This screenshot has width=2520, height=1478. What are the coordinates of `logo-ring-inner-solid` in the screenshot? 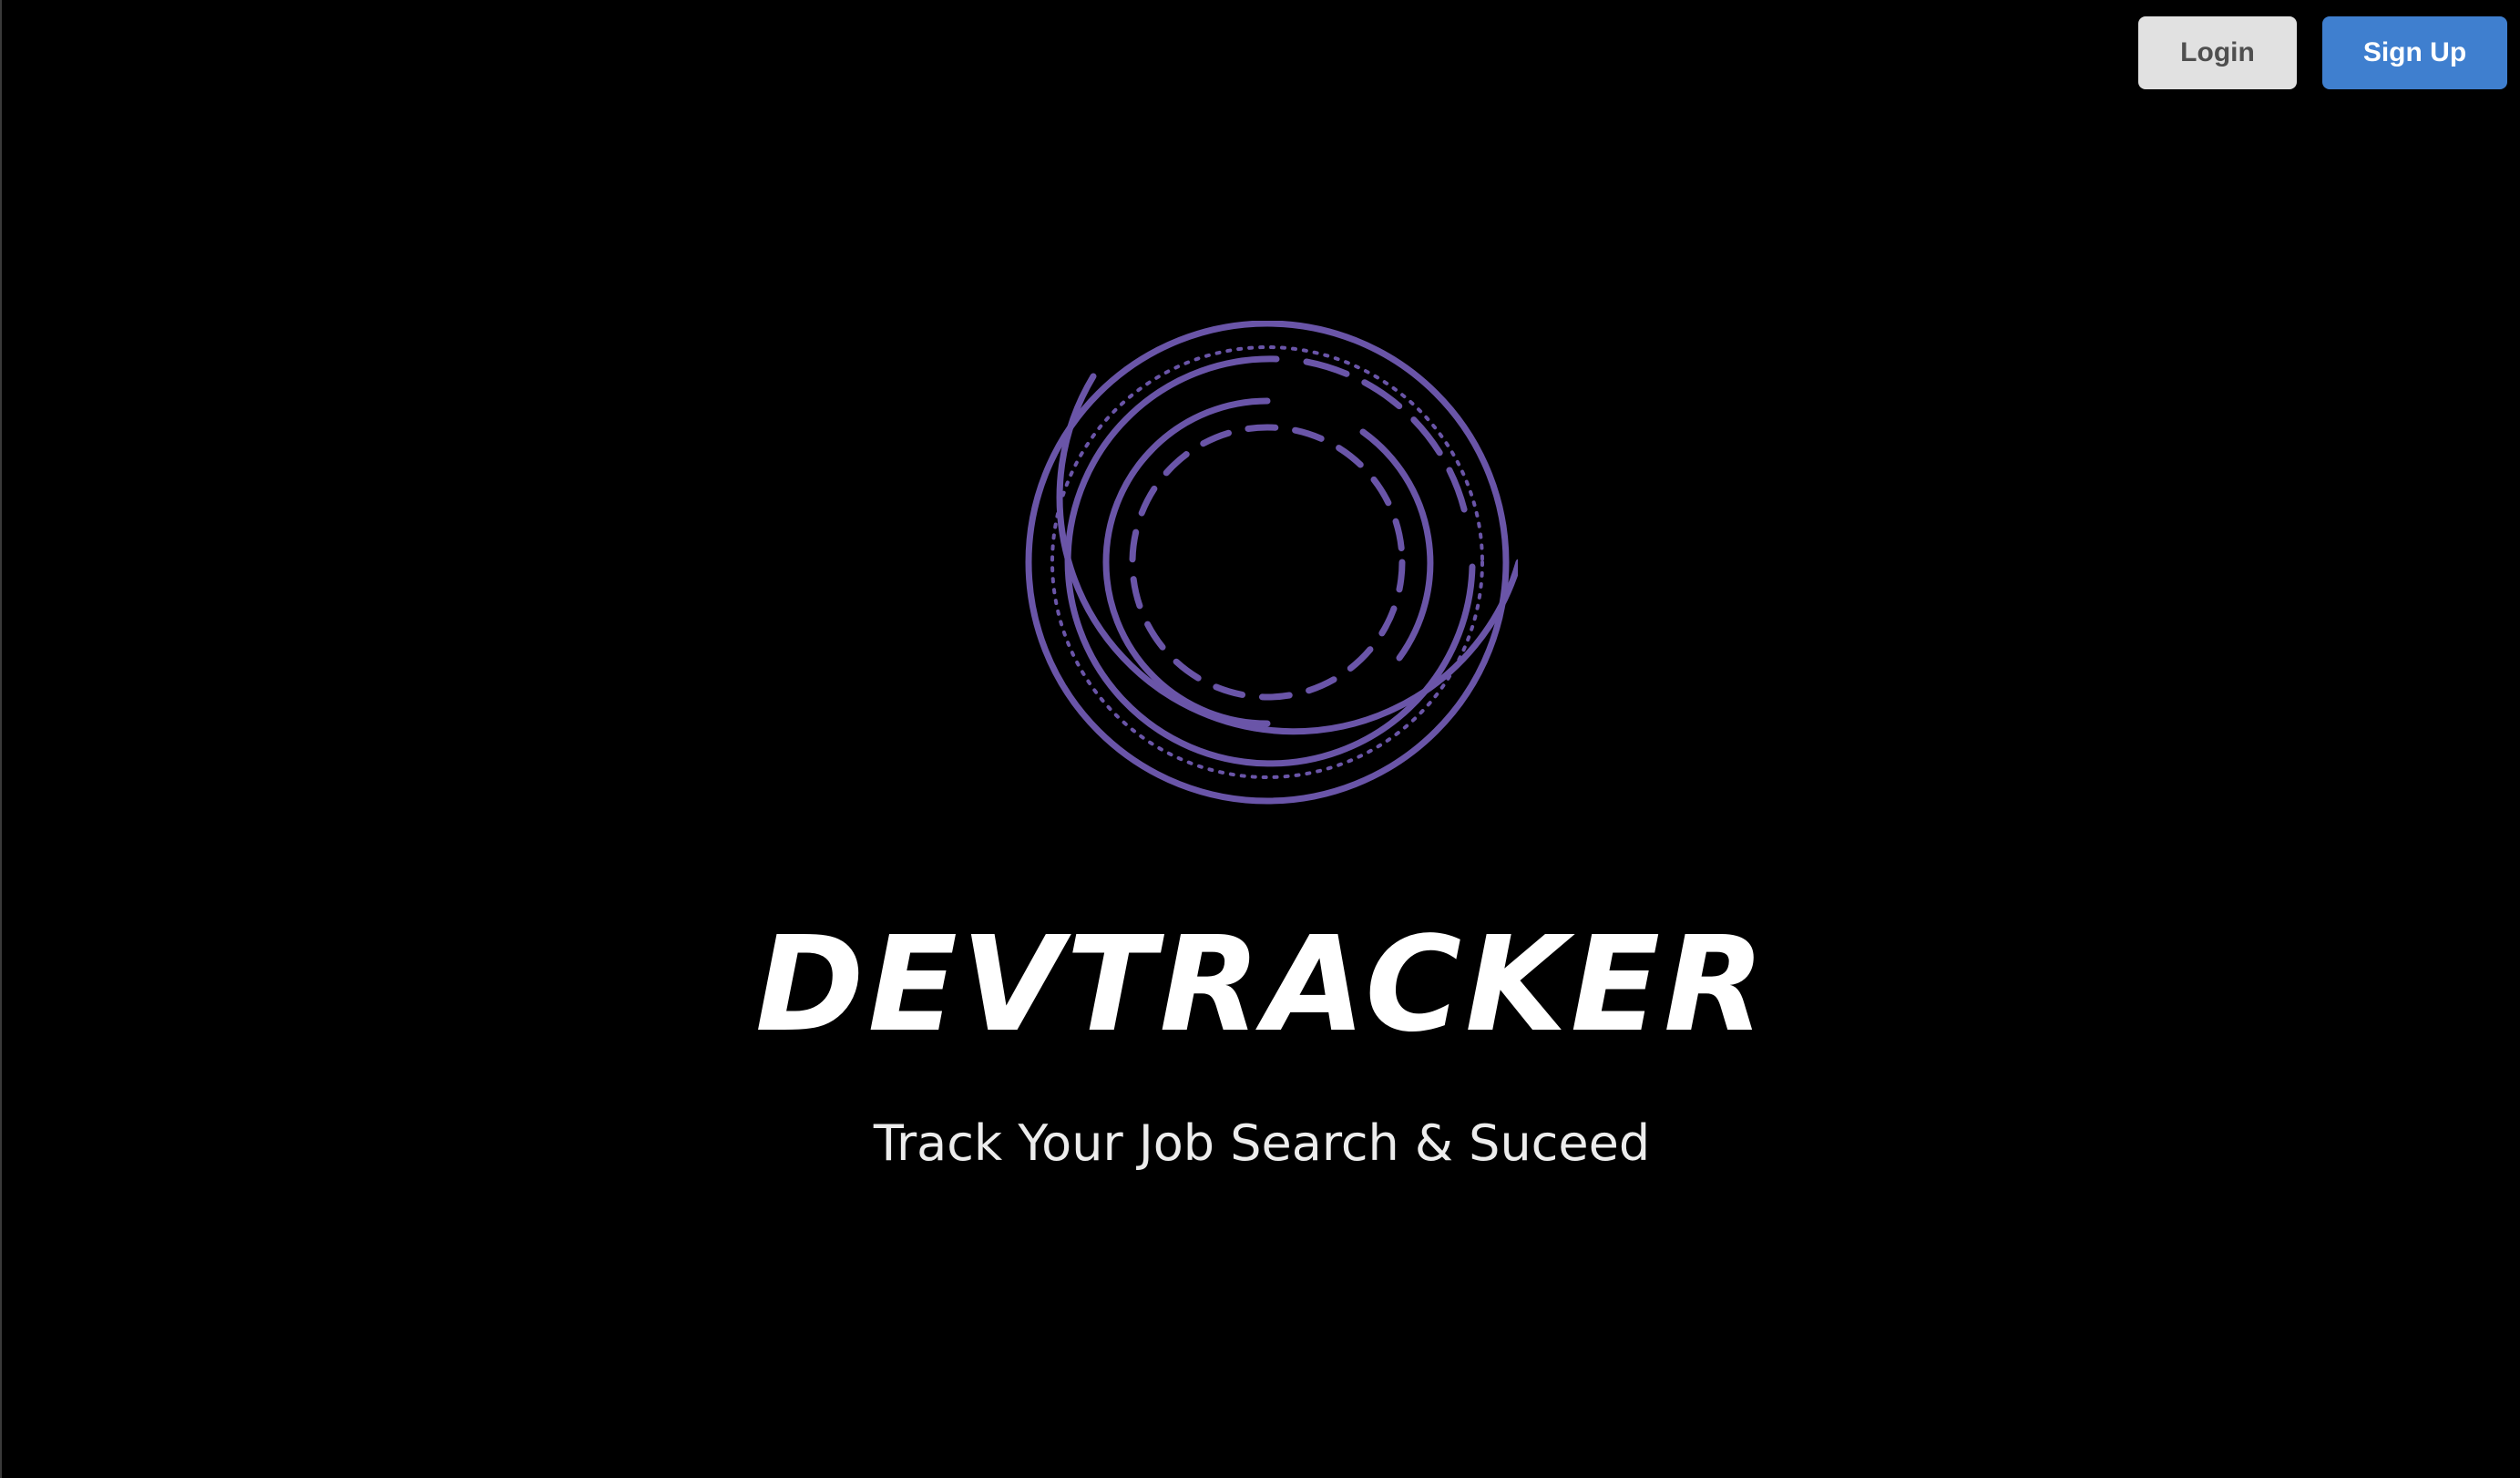 It's located at (1186, 562).